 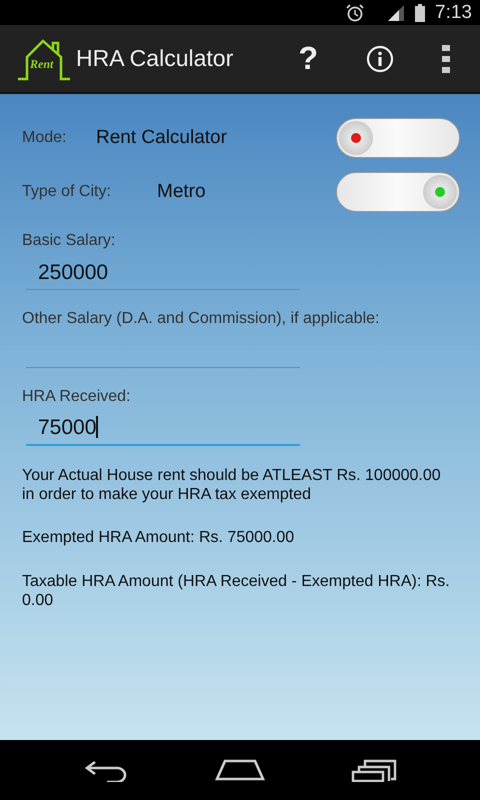 What do you see at coordinates (159, 538) in the screenshot?
I see `result-text: Exempted HRA Amount: Rs. 75000.00` at bounding box center [159, 538].